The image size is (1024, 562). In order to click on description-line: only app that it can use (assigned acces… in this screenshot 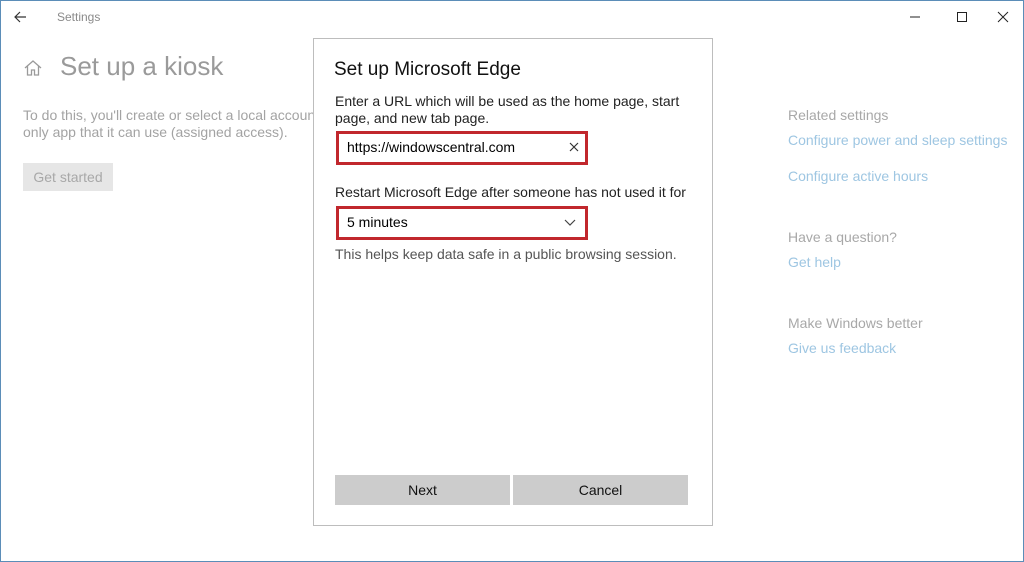, I will do `click(155, 132)`.